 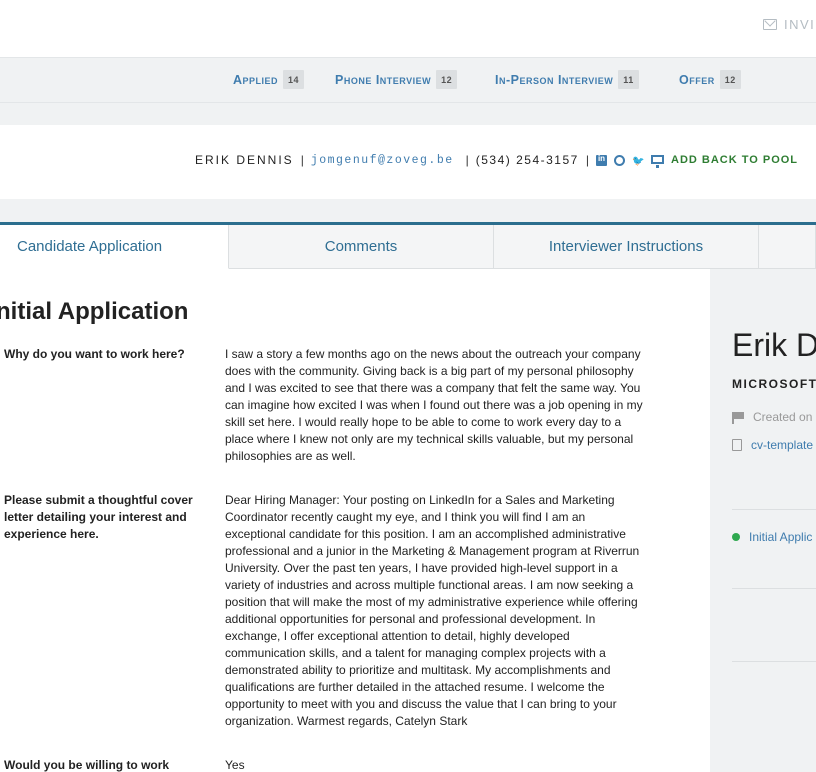 What do you see at coordinates (94, 354) in the screenshot?
I see `question-label: Why do you want to work here?` at bounding box center [94, 354].